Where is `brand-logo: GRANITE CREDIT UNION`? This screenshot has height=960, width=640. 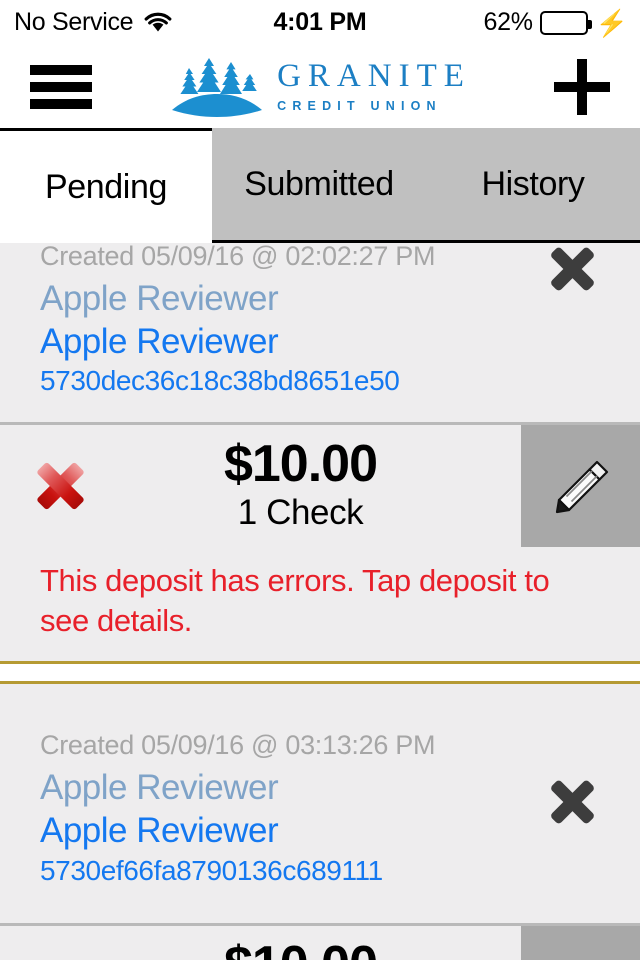 brand-logo: GRANITE CREDIT UNION is located at coordinates (320, 87).